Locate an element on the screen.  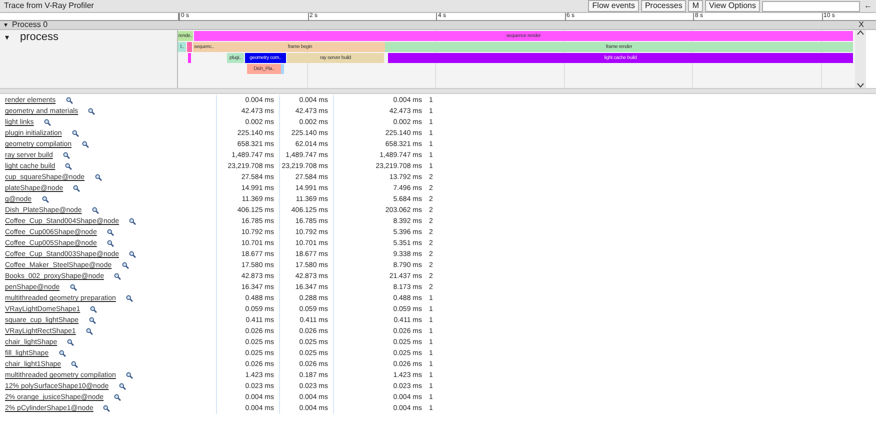
filter-field is located at coordinates (811, 6).